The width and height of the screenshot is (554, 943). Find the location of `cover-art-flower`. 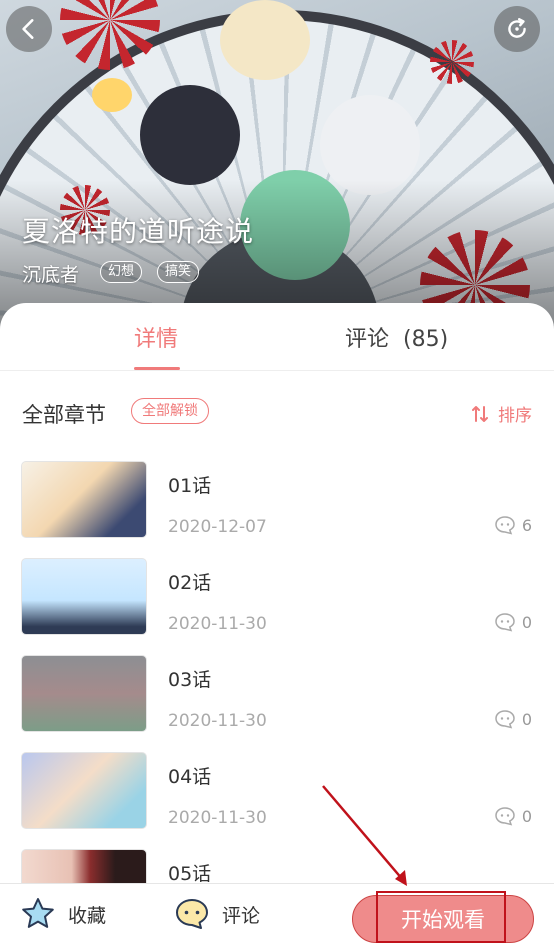

cover-art-flower is located at coordinates (452, 62).